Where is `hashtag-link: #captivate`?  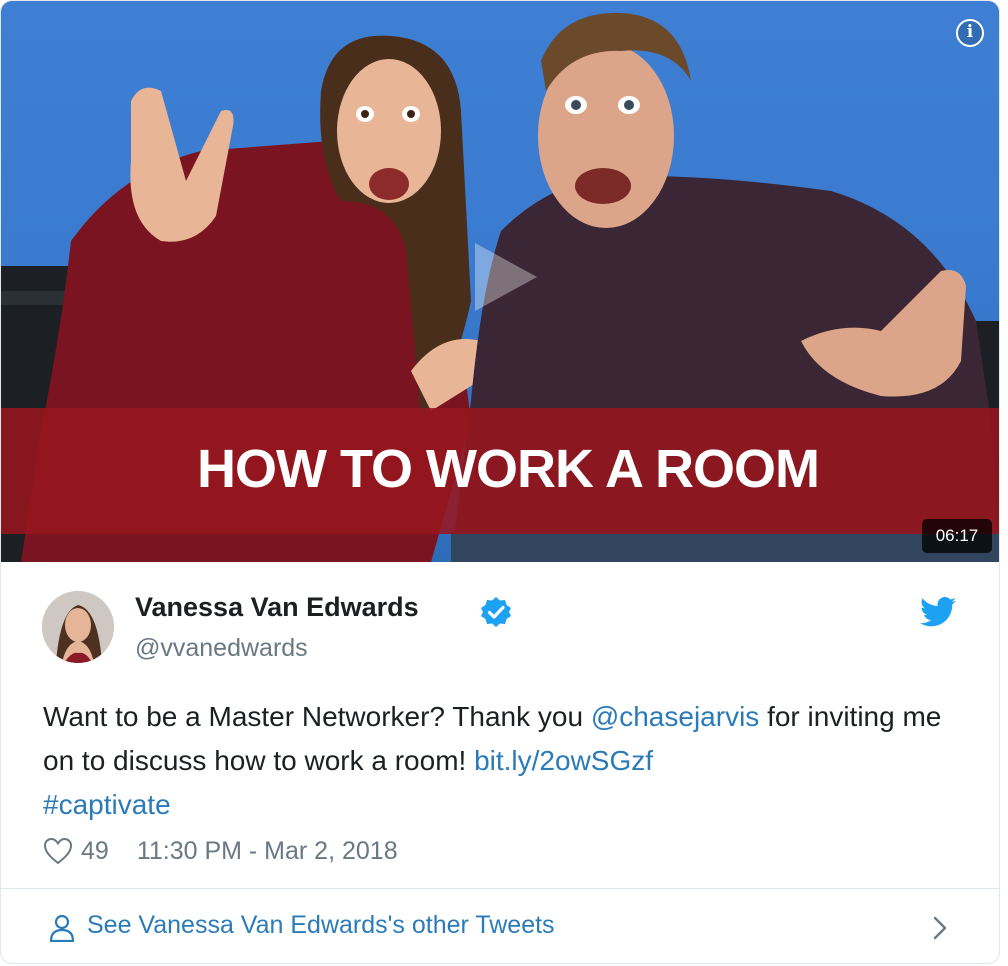
hashtag-link: #captivate is located at coordinates (107, 804).